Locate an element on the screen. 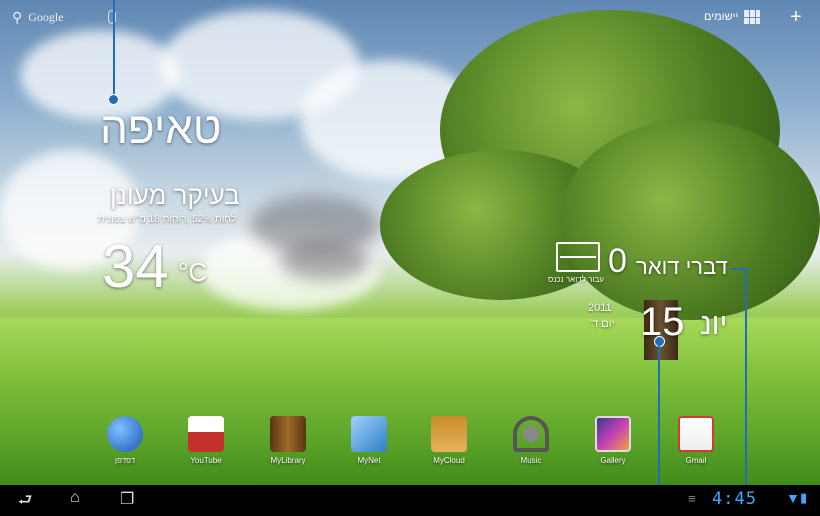 This screenshot has height=516, width=820. home-icon: ⌂ is located at coordinates (75, 498).